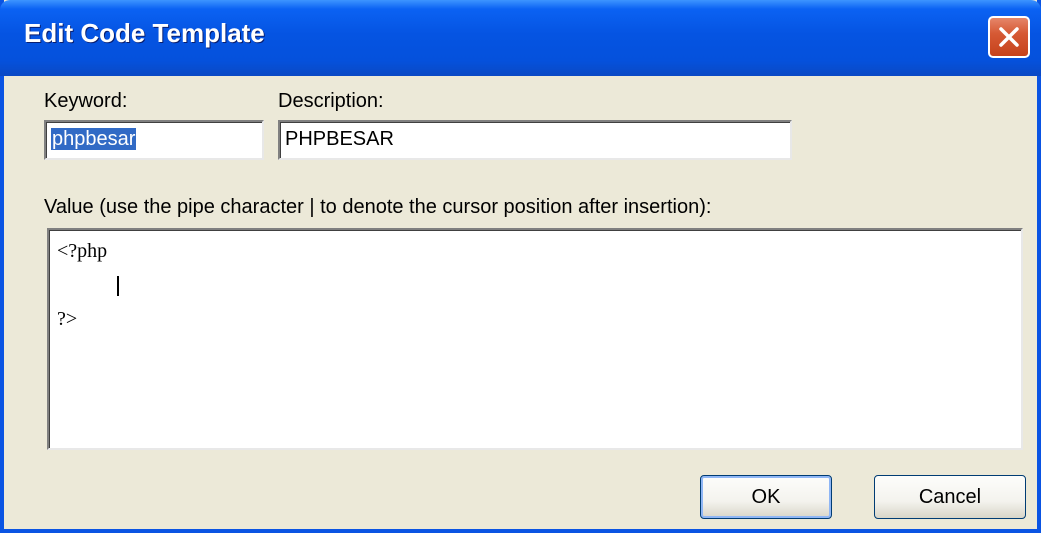 The image size is (1041, 533). Describe the element at coordinates (331, 101) in the screenshot. I see `description-label: Description:` at that location.